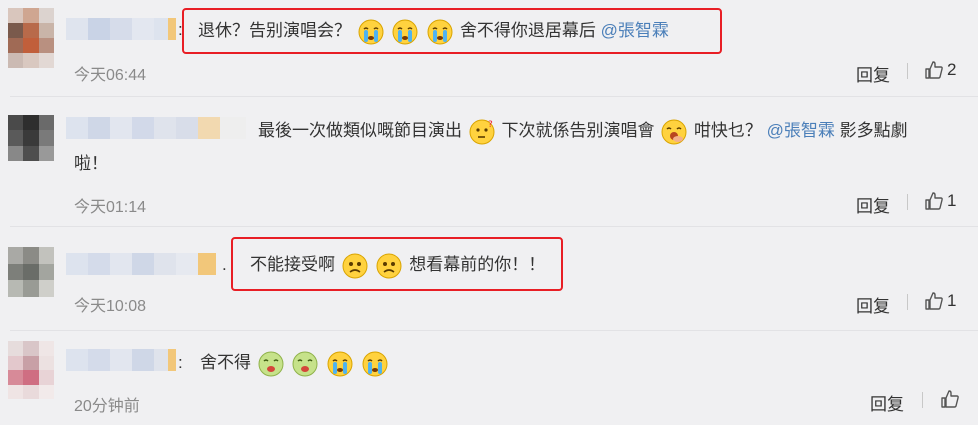  Describe the element at coordinates (674, 132) in the screenshot. I see `yawning-emoji` at that location.